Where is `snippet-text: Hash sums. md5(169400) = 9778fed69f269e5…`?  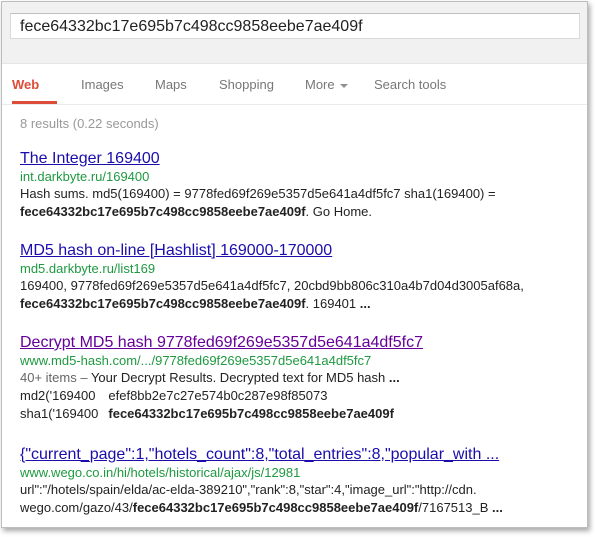 snippet-text: Hash sums. md5(169400) = 9778fed69f269e5… is located at coordinates (258, 193).